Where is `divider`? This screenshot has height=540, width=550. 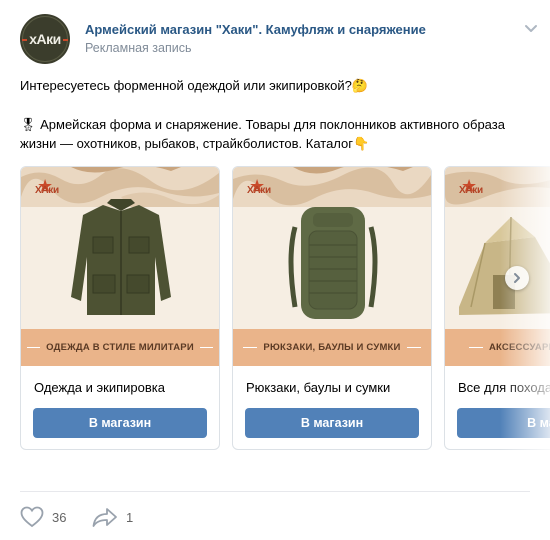 divider is located at coordinates (275, 491).